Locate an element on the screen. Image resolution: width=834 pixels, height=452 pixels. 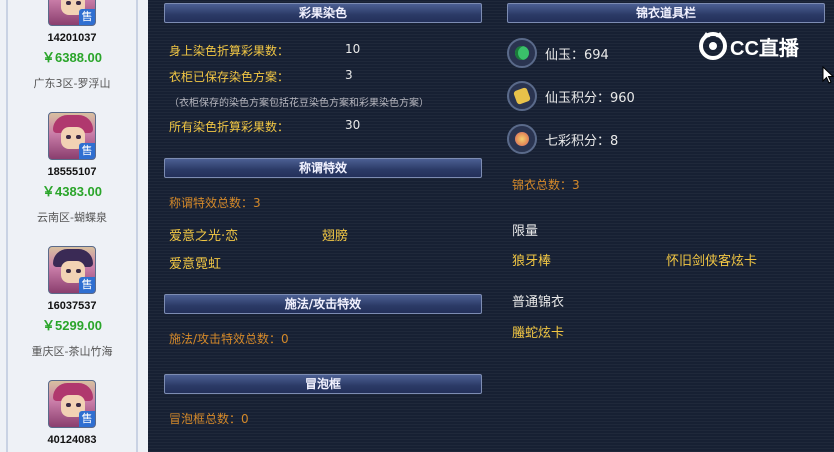
rainbow-points: 七彩积分：8 is located at coordinates (582, 141).